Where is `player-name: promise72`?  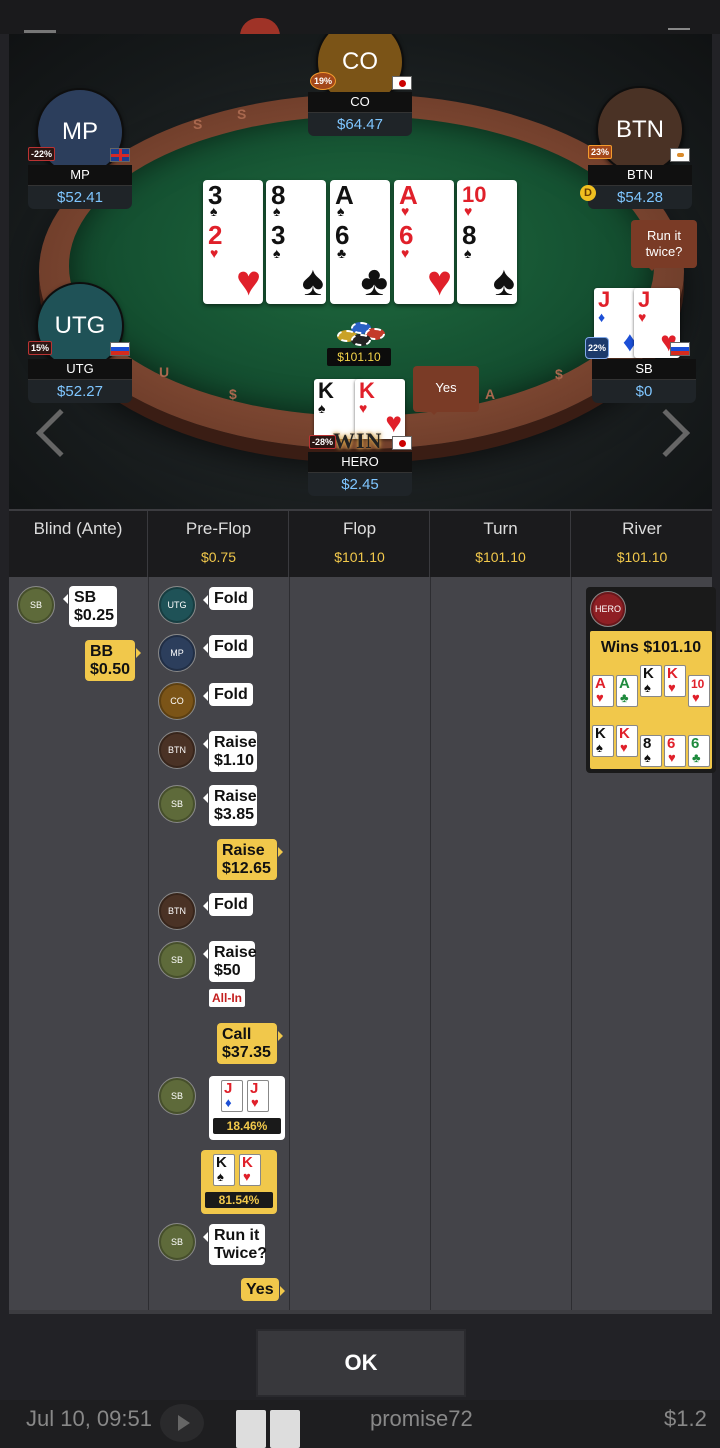 player-name: promise72 is located at coordinates (421, 1418).